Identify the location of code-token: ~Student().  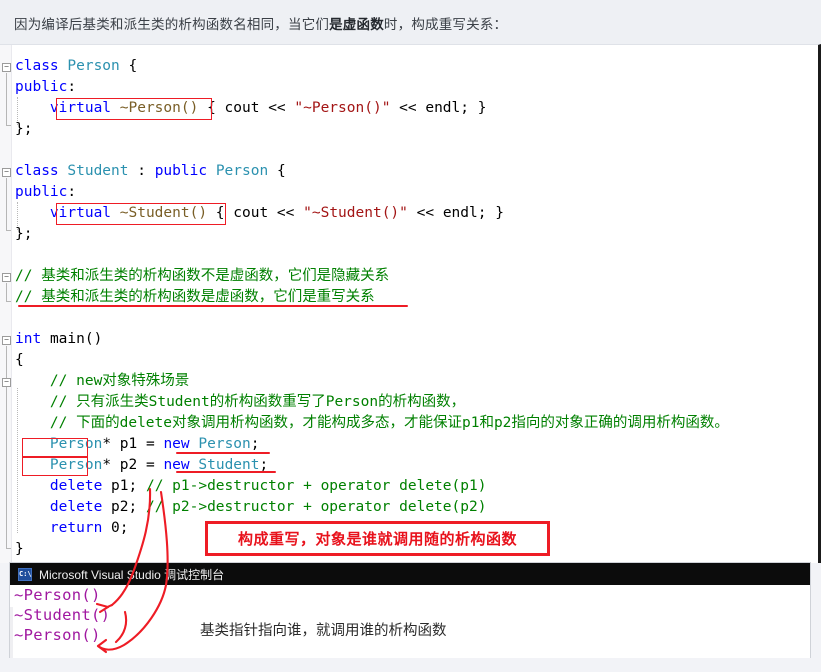
(163, 213).